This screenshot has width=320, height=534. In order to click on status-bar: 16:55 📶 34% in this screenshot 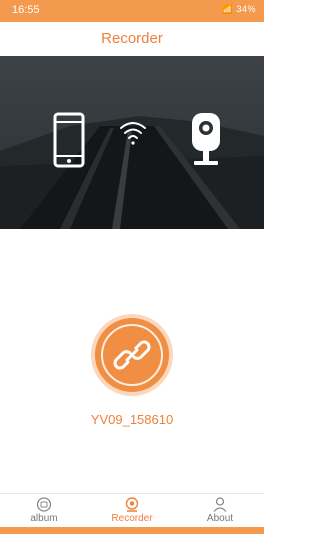, I will do `click(132, 11)`.